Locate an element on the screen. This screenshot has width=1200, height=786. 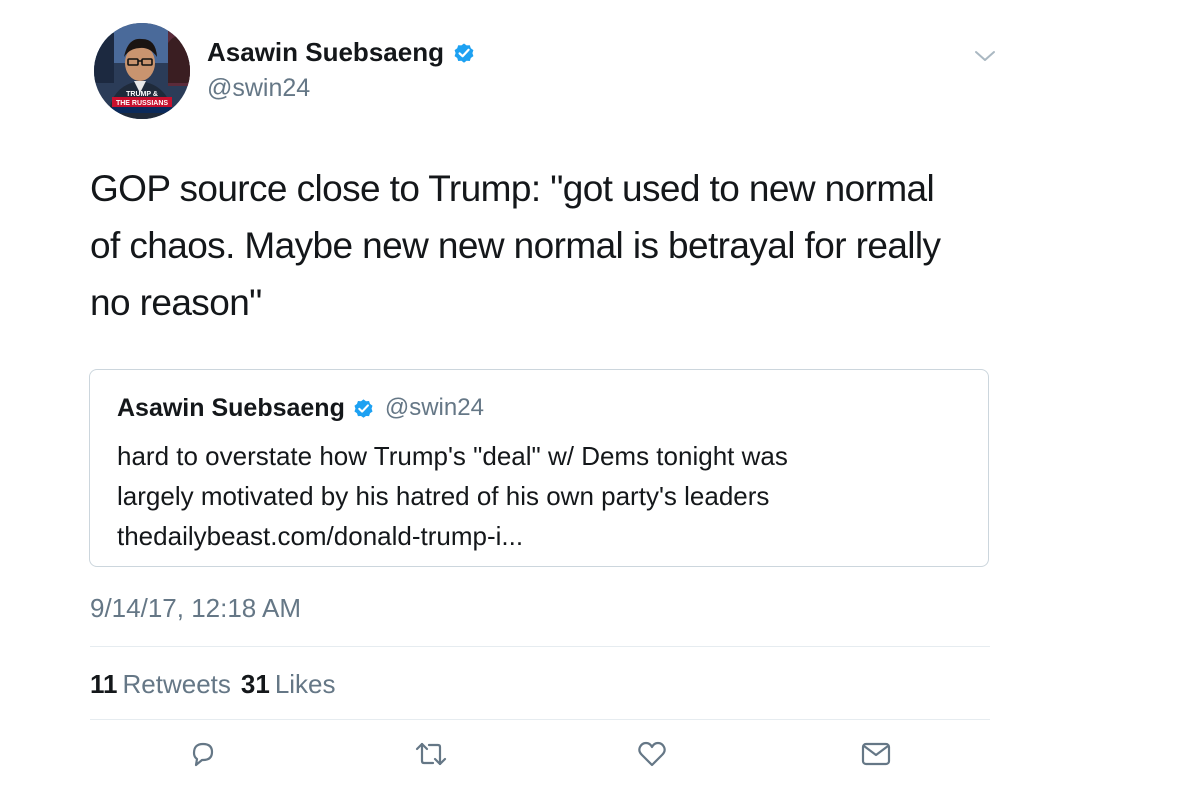
retweets-count: 11 is located at coordinates (104, 684).